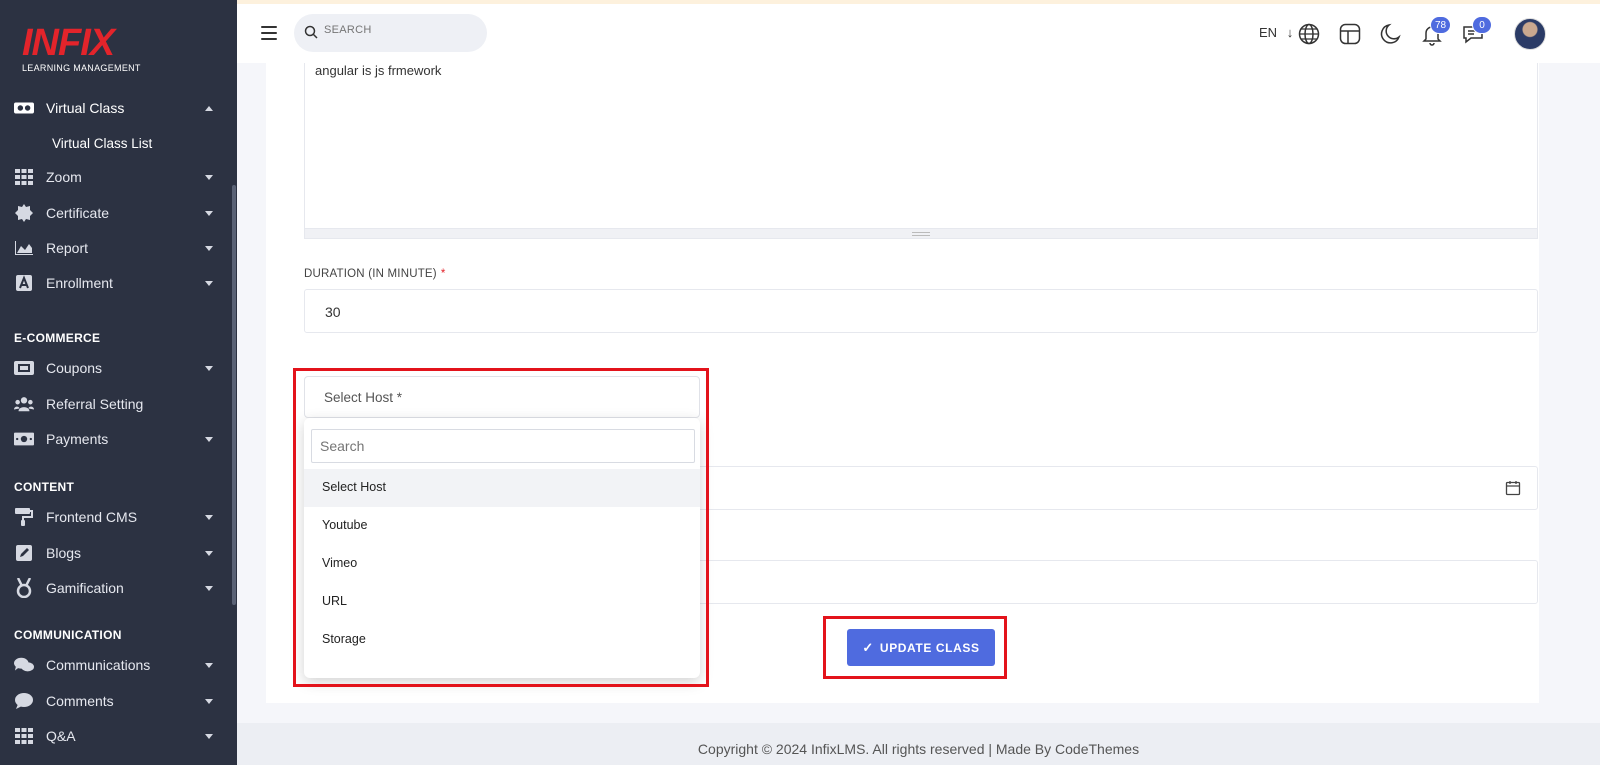  I want to click on sidebar-item-report: Report, so click(116, 248).